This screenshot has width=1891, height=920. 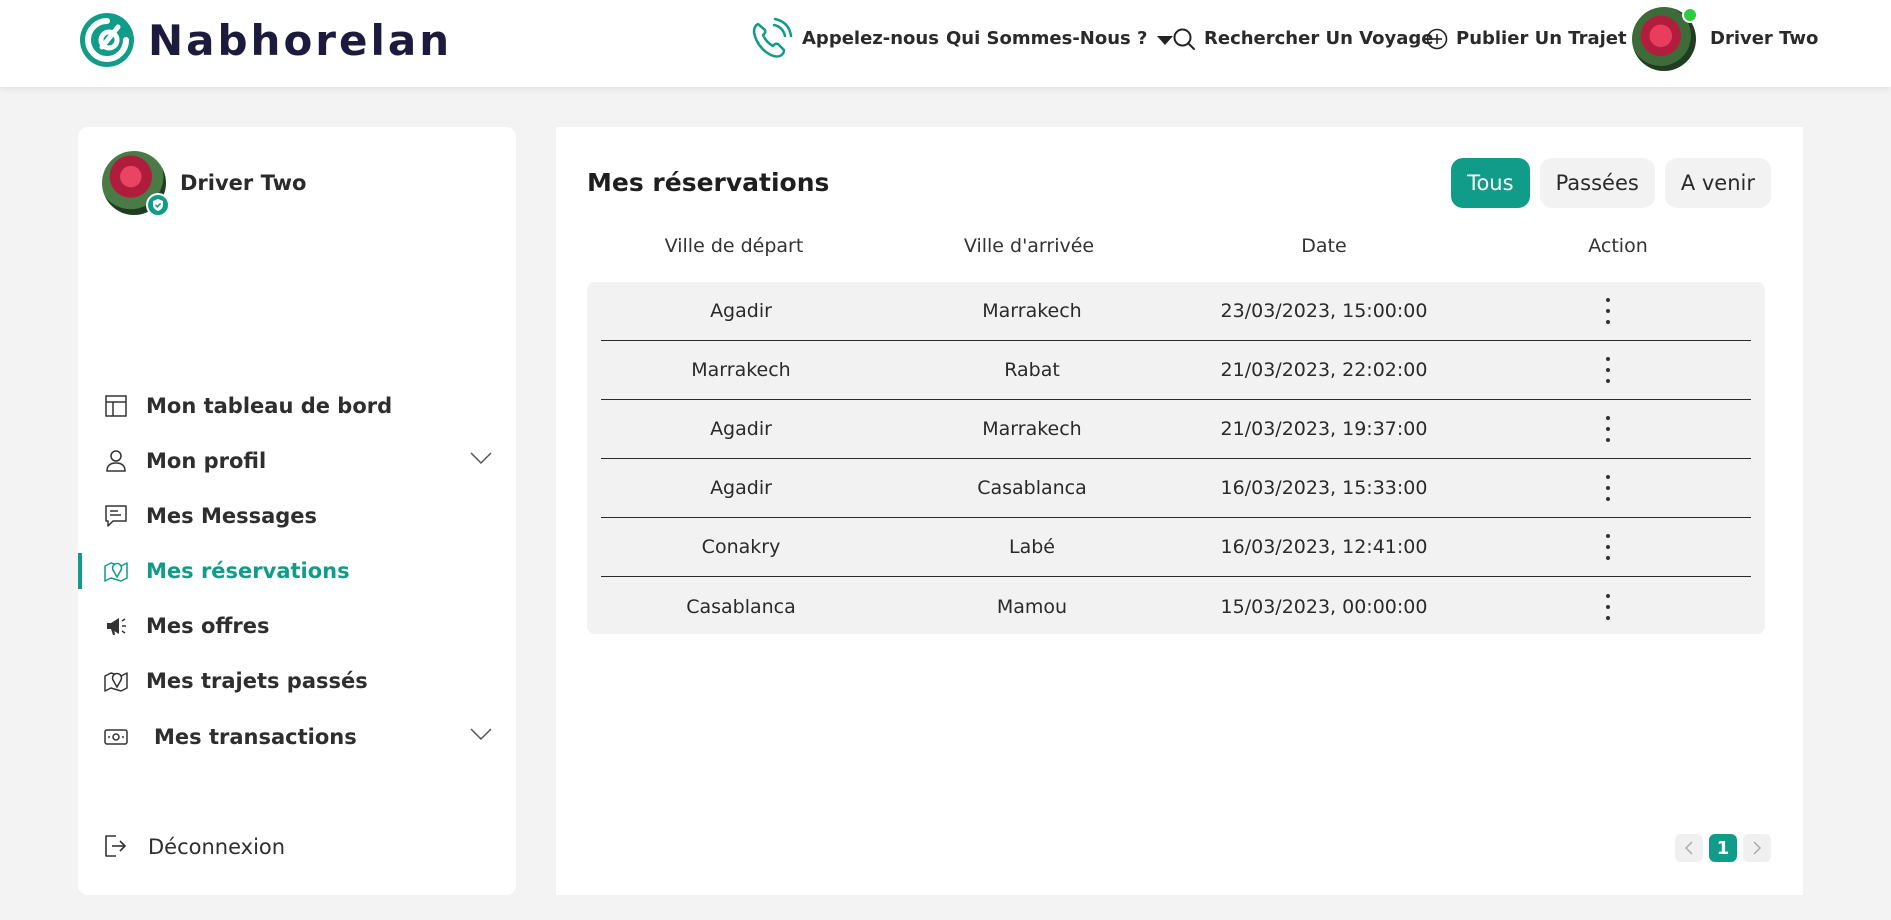 I want to click on filter-past-button: Passées, so click(x=1597, y=183).